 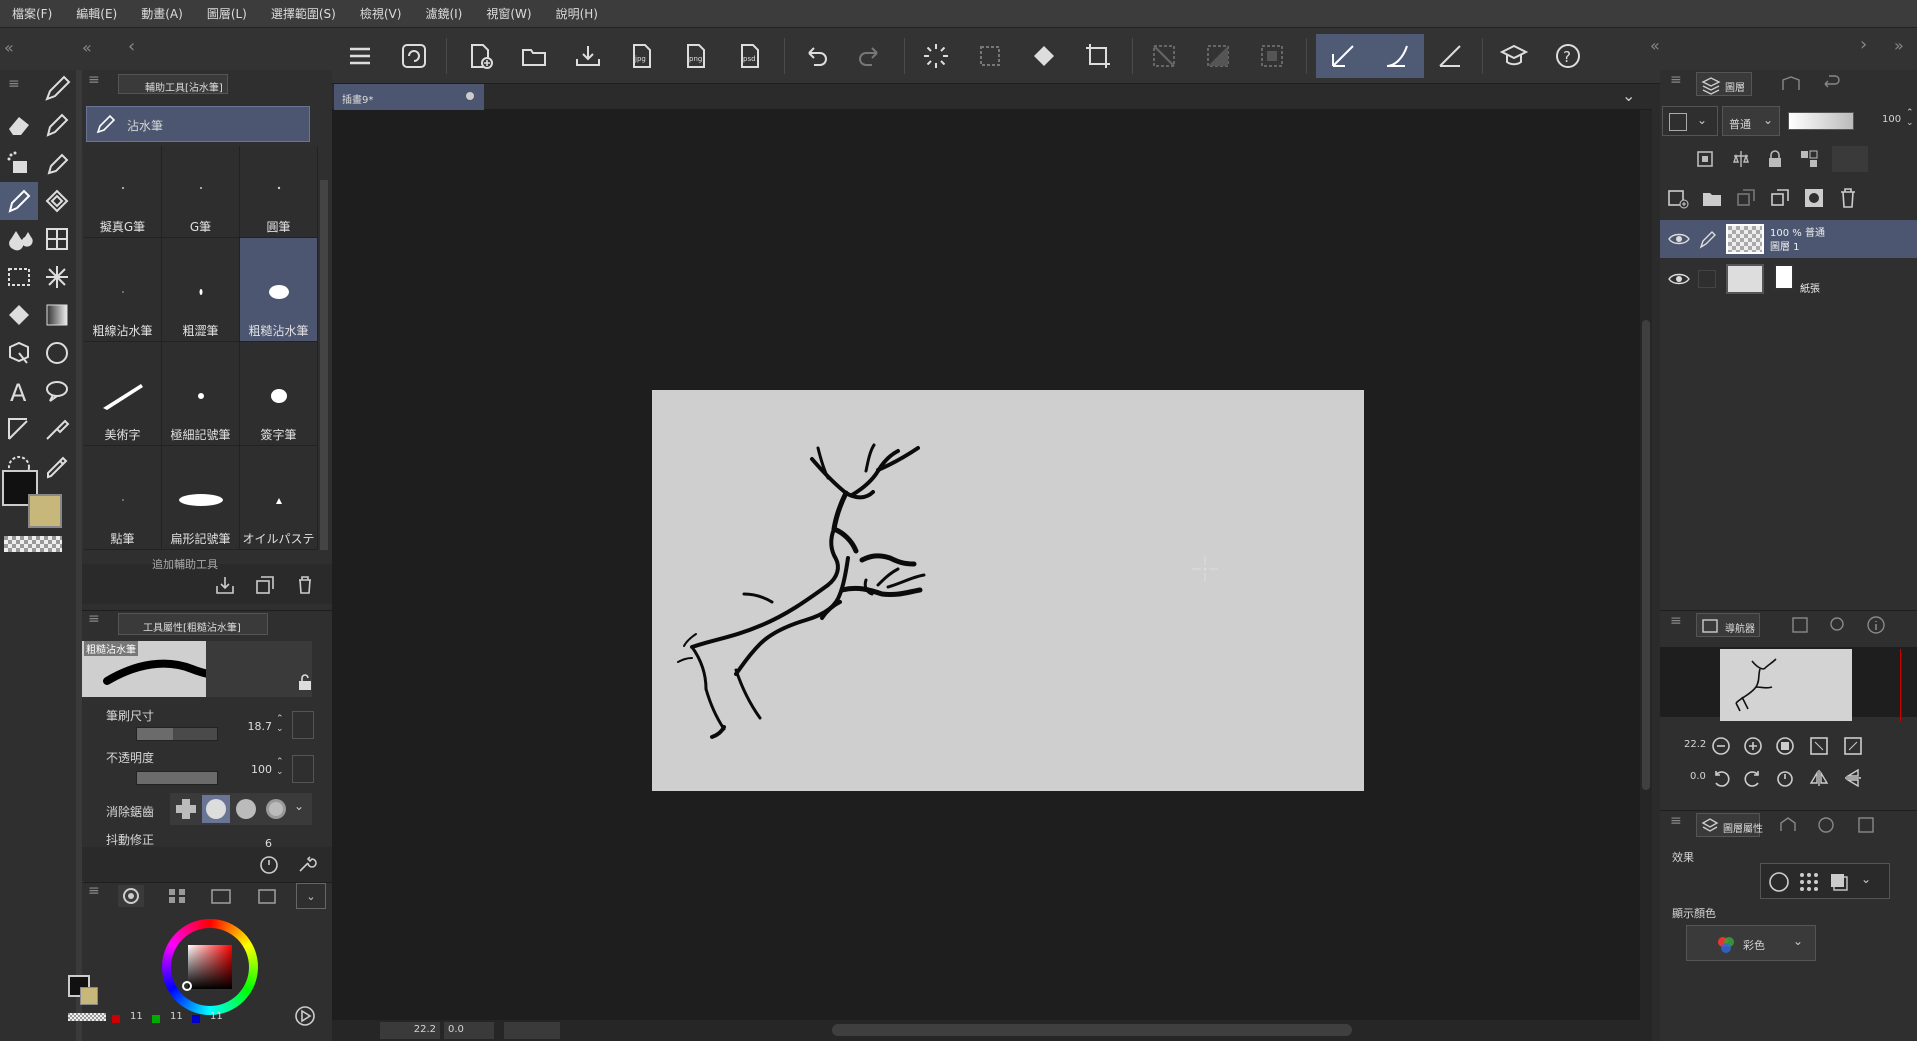 What do you see at coordinates (57, 277) in the screenshot?
I see `magic-wand-icon` at bounding box center [57, 277].